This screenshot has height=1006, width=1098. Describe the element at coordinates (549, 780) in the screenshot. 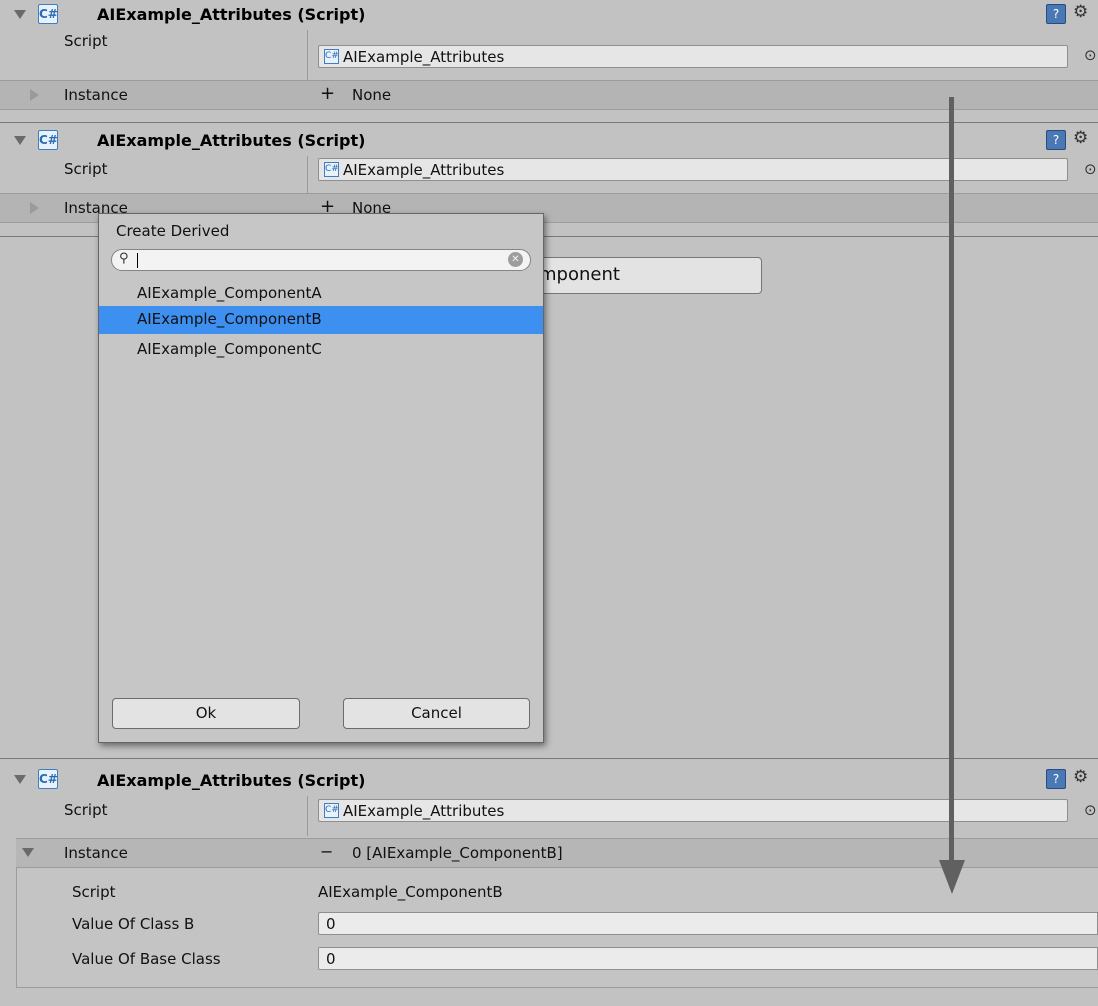

I see `component-header-3: C# AIExample_Attributes (Script) ? ⚙` at that location.